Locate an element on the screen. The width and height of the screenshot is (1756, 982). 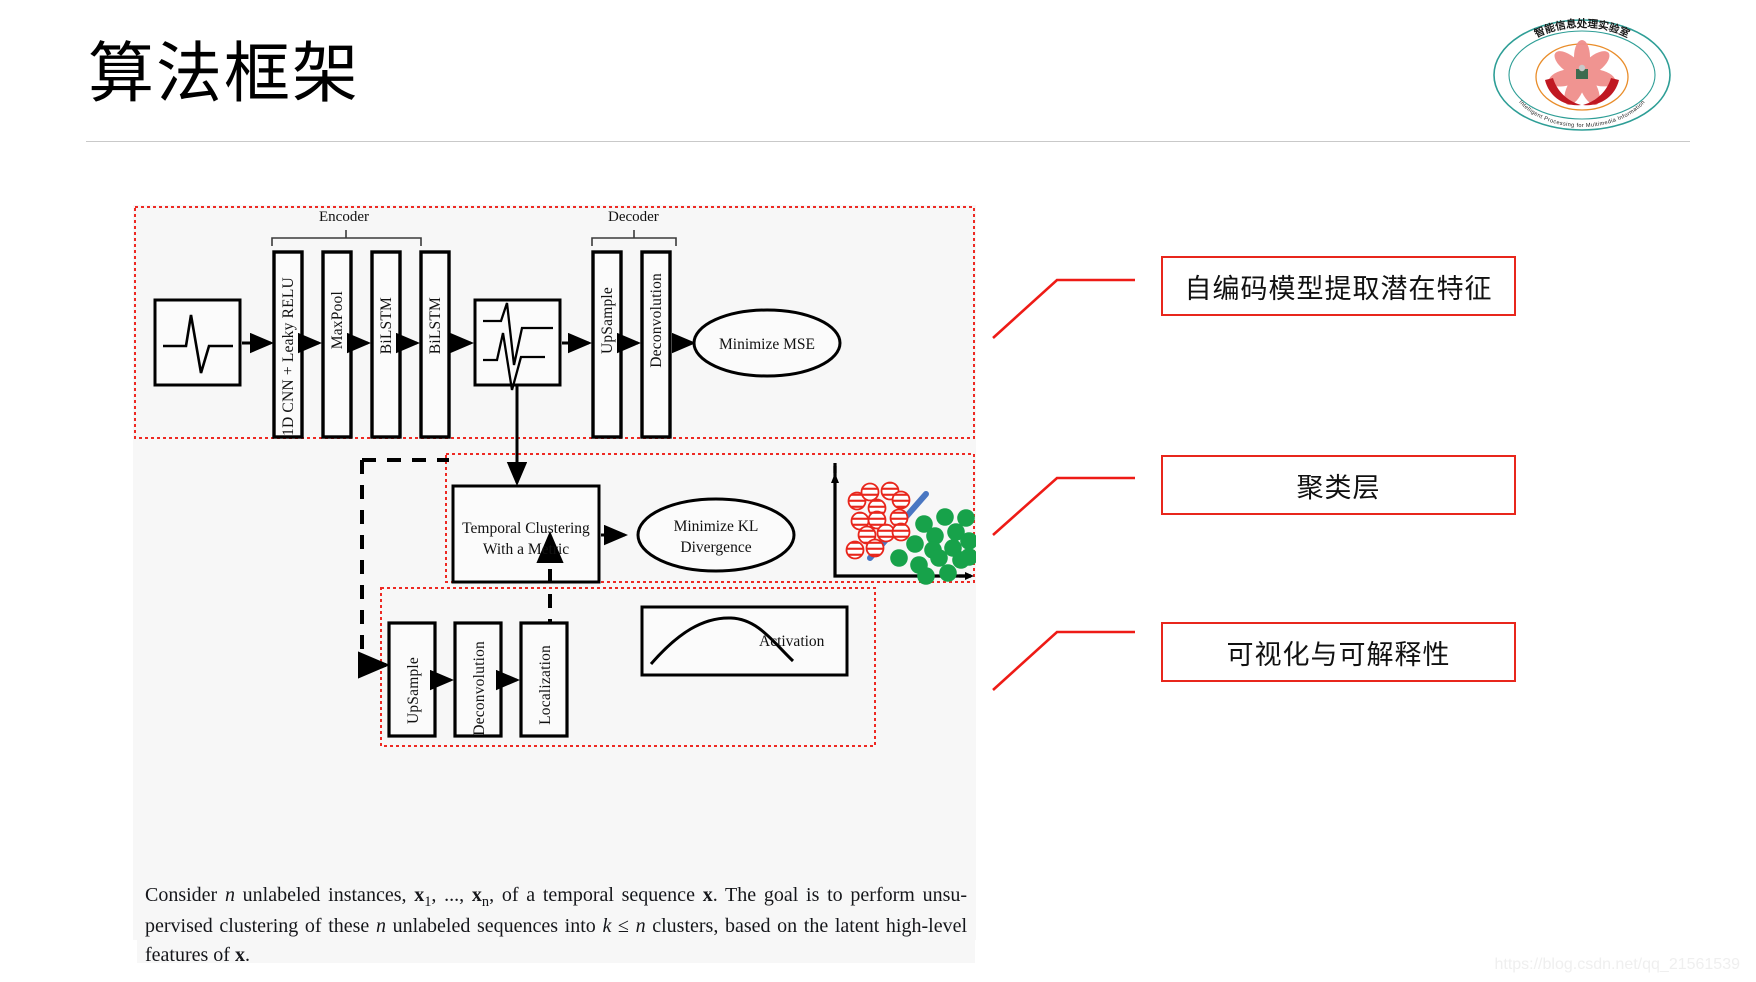
block-label-bilstm-2: BiLSTM is located at coordinates (435, 326).